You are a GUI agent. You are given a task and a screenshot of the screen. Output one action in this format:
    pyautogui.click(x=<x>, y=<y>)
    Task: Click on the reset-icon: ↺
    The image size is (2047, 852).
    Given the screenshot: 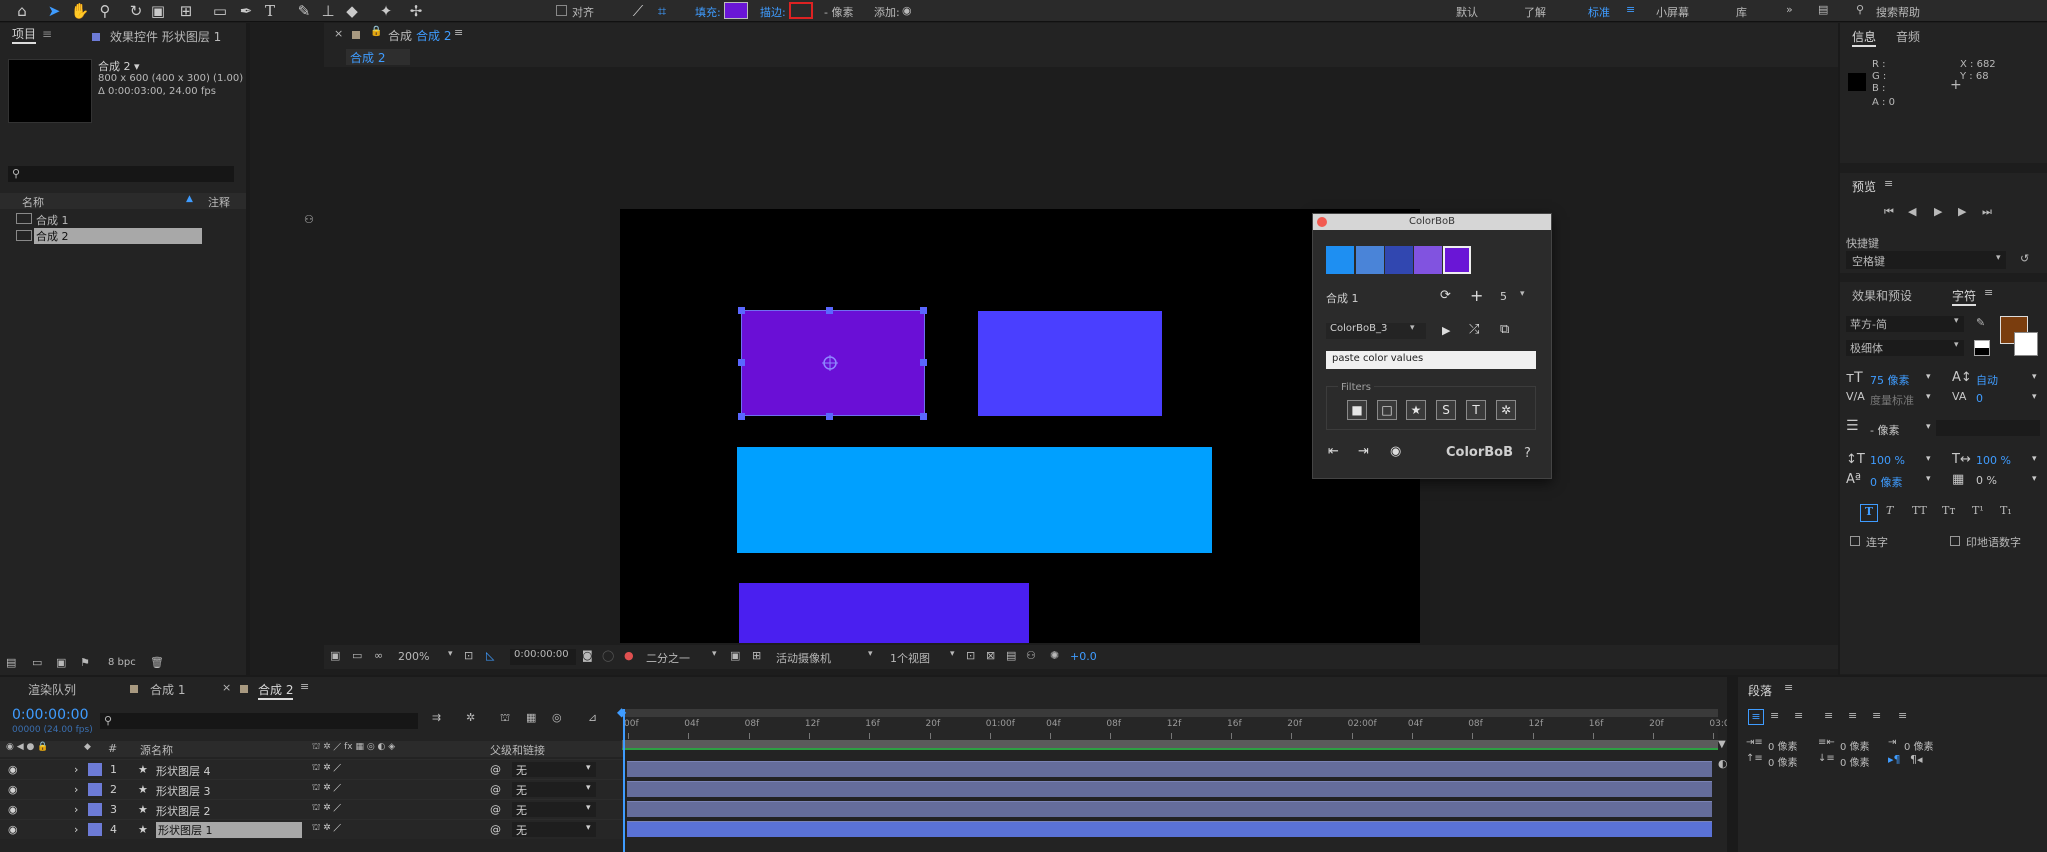 What is the action you would take?
    pyautogui.click(x=2024, y=258)
    